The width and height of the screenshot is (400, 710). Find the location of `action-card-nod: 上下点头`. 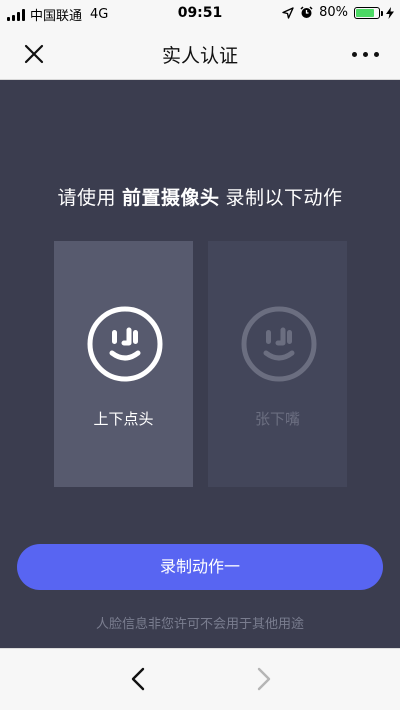

action-card-nod: 上下点头 is located at coordinates (123, 364).